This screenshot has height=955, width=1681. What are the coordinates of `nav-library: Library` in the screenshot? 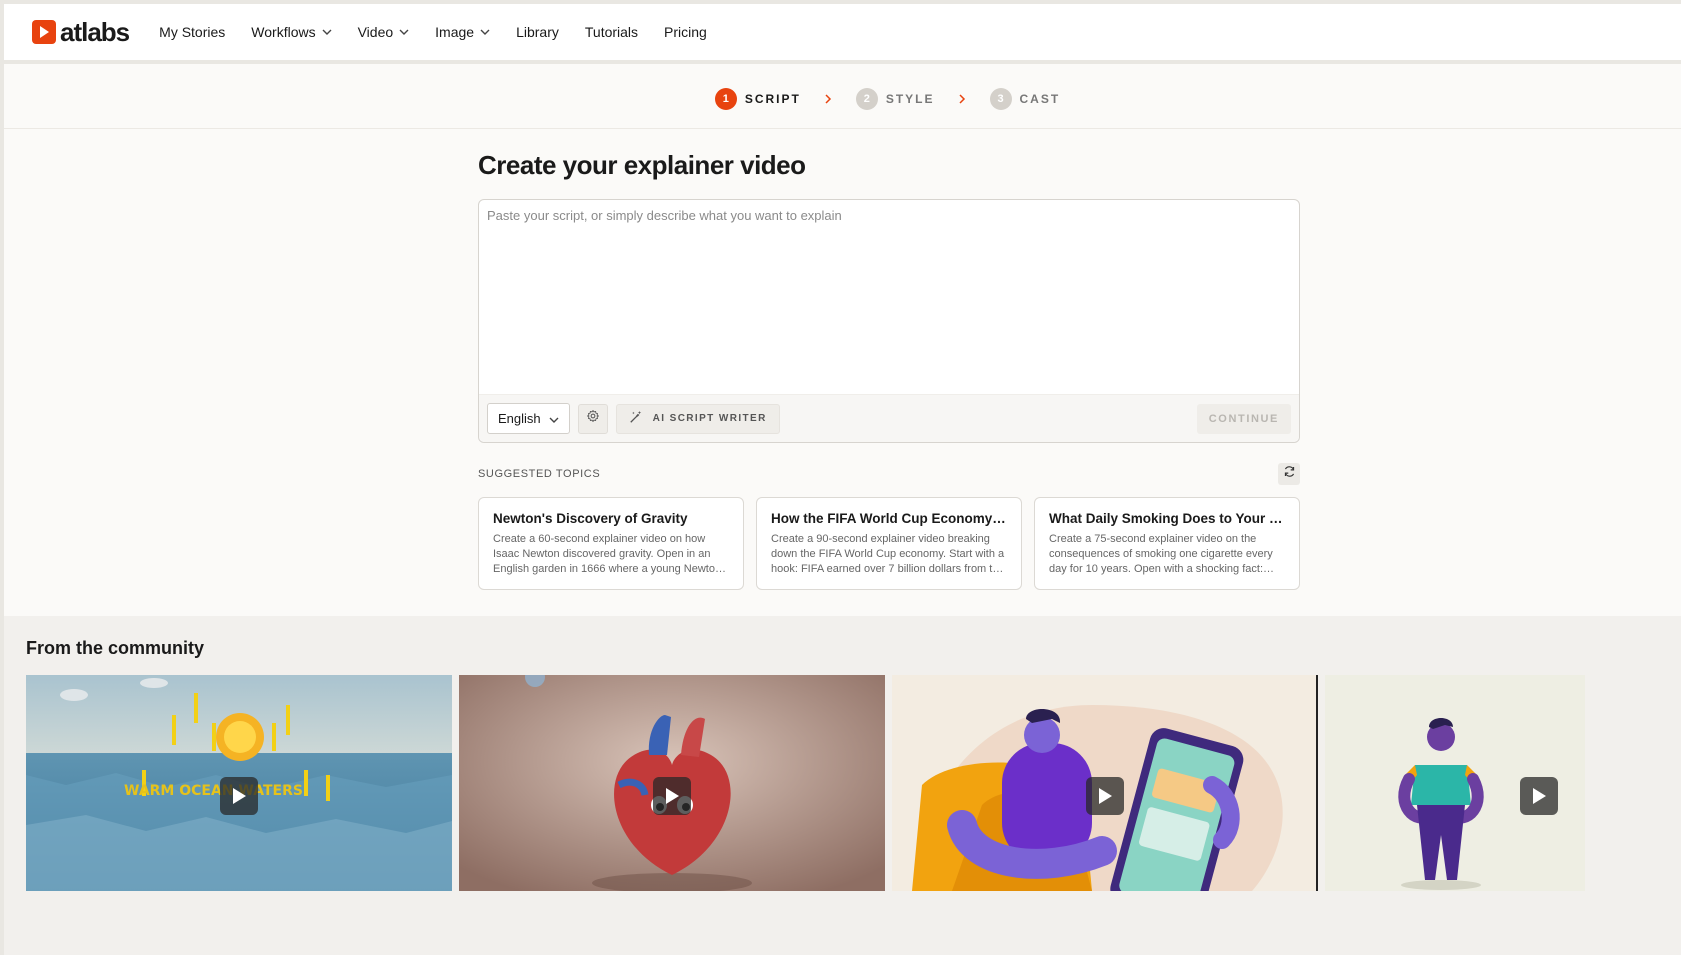 It's located at (537, 32).